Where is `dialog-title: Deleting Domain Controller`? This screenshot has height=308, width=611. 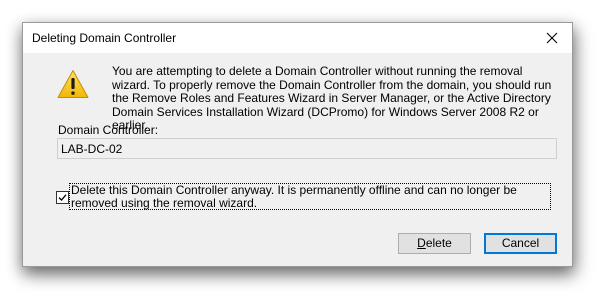
dialog-title: Deleting Domain Controller is located at coordinates (104, 38).